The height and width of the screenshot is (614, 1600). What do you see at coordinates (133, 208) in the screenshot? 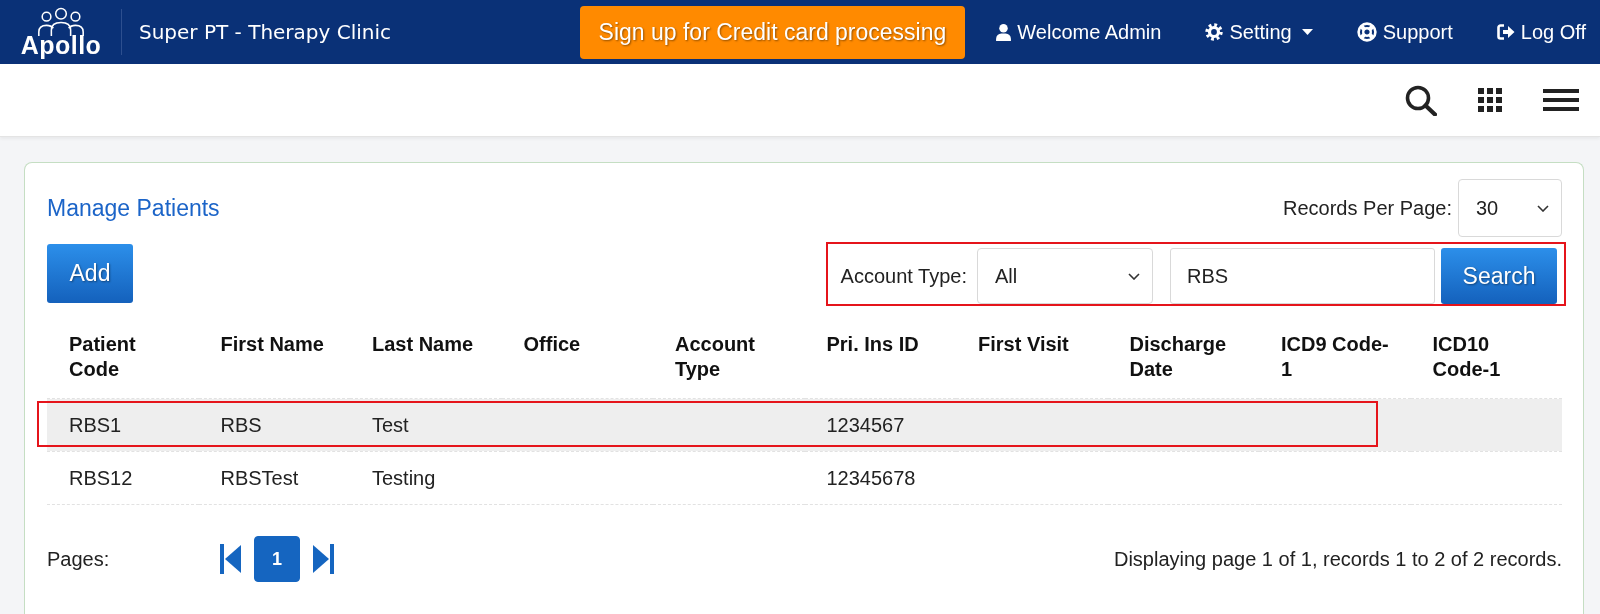
I see `page-title: Manage Patients` at bounding box center [133, 208].